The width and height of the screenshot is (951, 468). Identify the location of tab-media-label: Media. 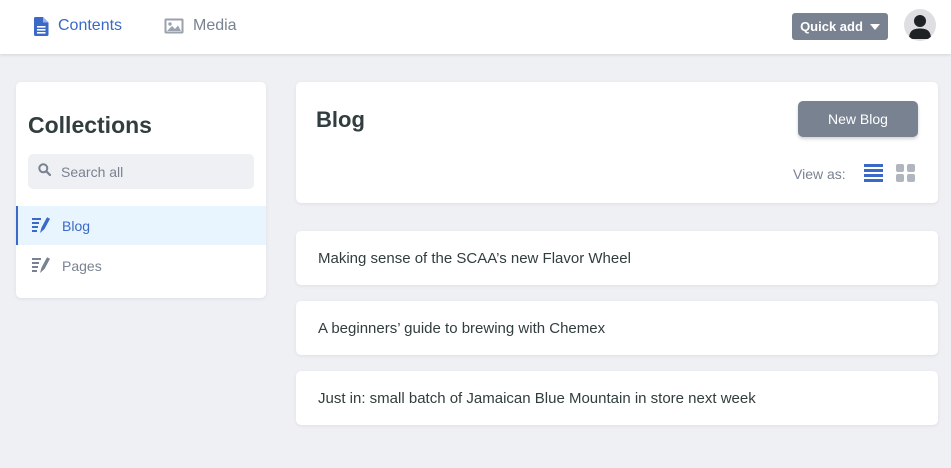
(215, 25).